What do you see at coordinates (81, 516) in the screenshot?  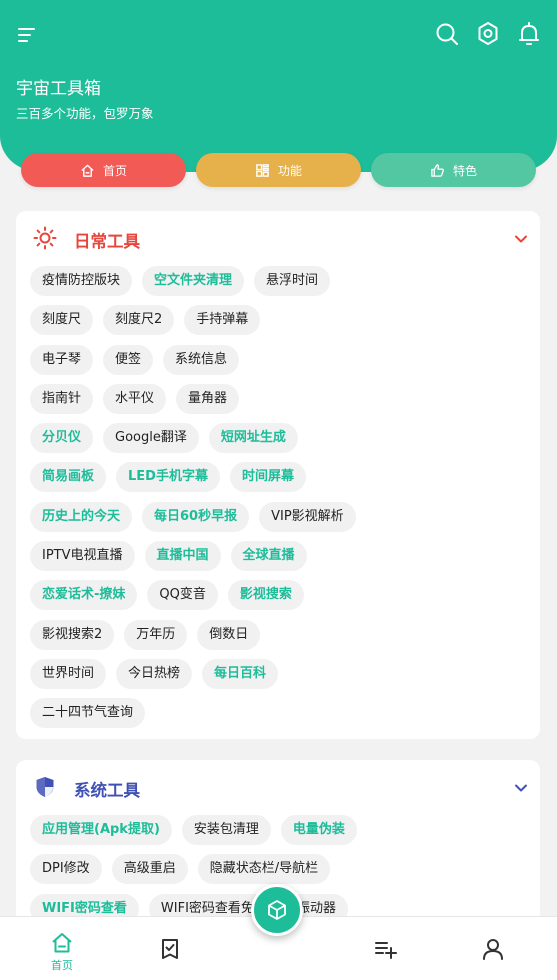 I see `tool-chip: 历史上的今天` at bounding box center [81, 516].